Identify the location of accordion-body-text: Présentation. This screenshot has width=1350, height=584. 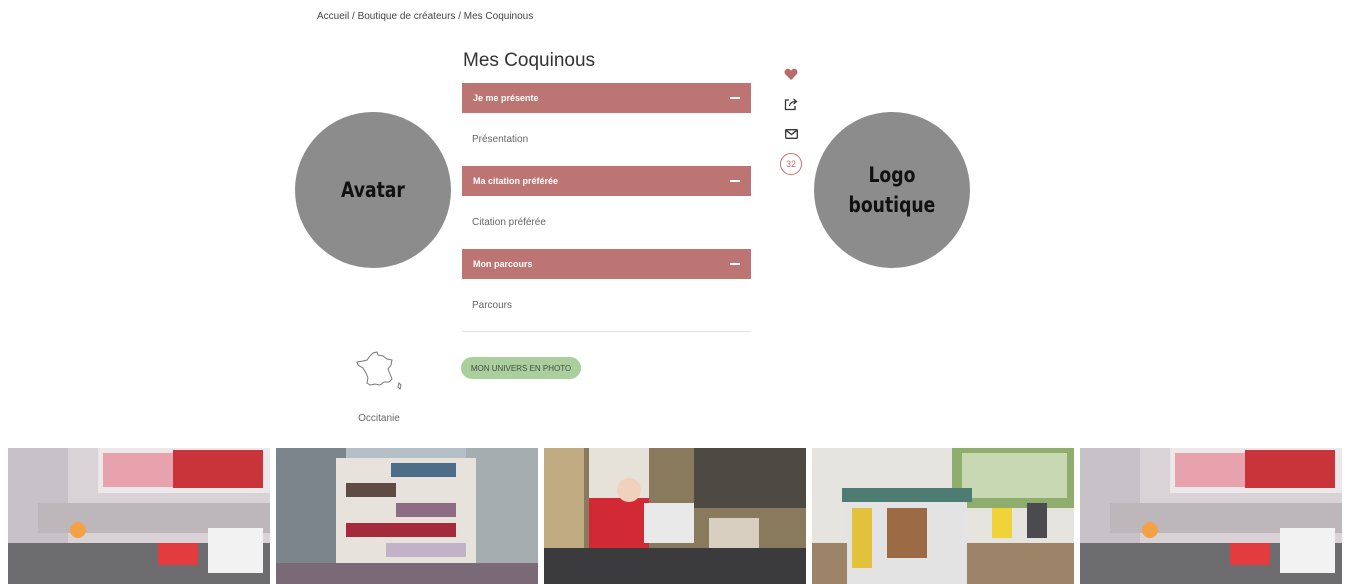
(500, 139).